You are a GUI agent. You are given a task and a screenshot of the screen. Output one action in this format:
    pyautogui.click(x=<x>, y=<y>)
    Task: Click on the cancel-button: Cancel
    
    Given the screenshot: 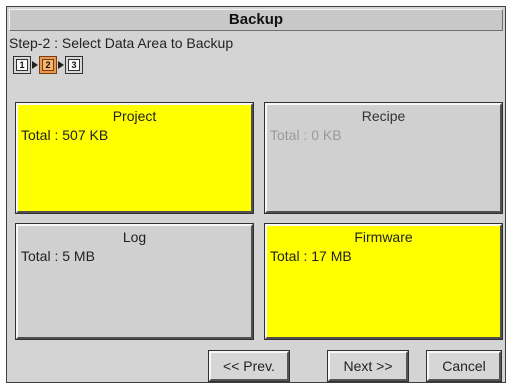 What is the action you would take?
    pyautogui.click(x=464, y=366)
    